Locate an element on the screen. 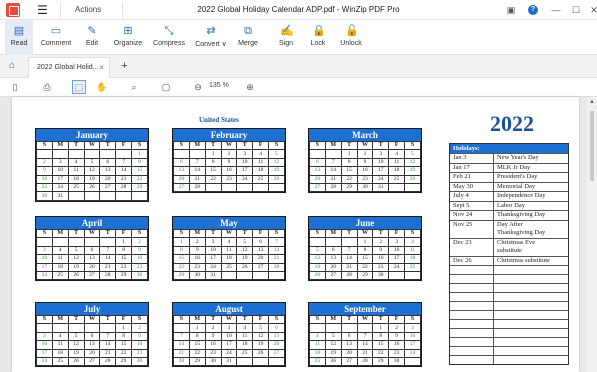  day-header: M is located at coordinates (60, 319).